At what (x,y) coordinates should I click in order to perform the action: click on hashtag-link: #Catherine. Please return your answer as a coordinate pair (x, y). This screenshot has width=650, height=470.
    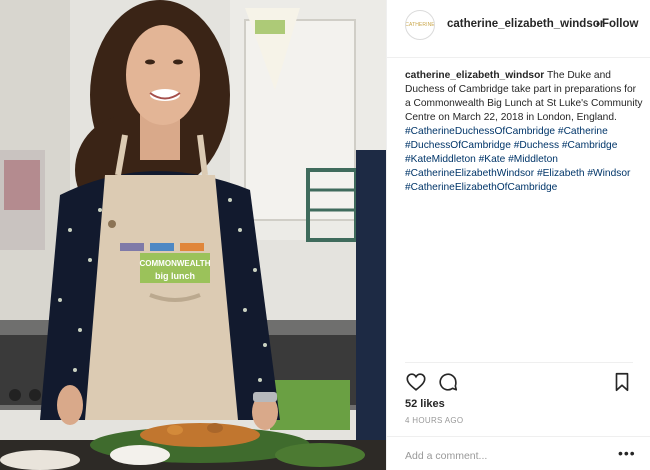
    Looking at the image, I should click on (583, 131).